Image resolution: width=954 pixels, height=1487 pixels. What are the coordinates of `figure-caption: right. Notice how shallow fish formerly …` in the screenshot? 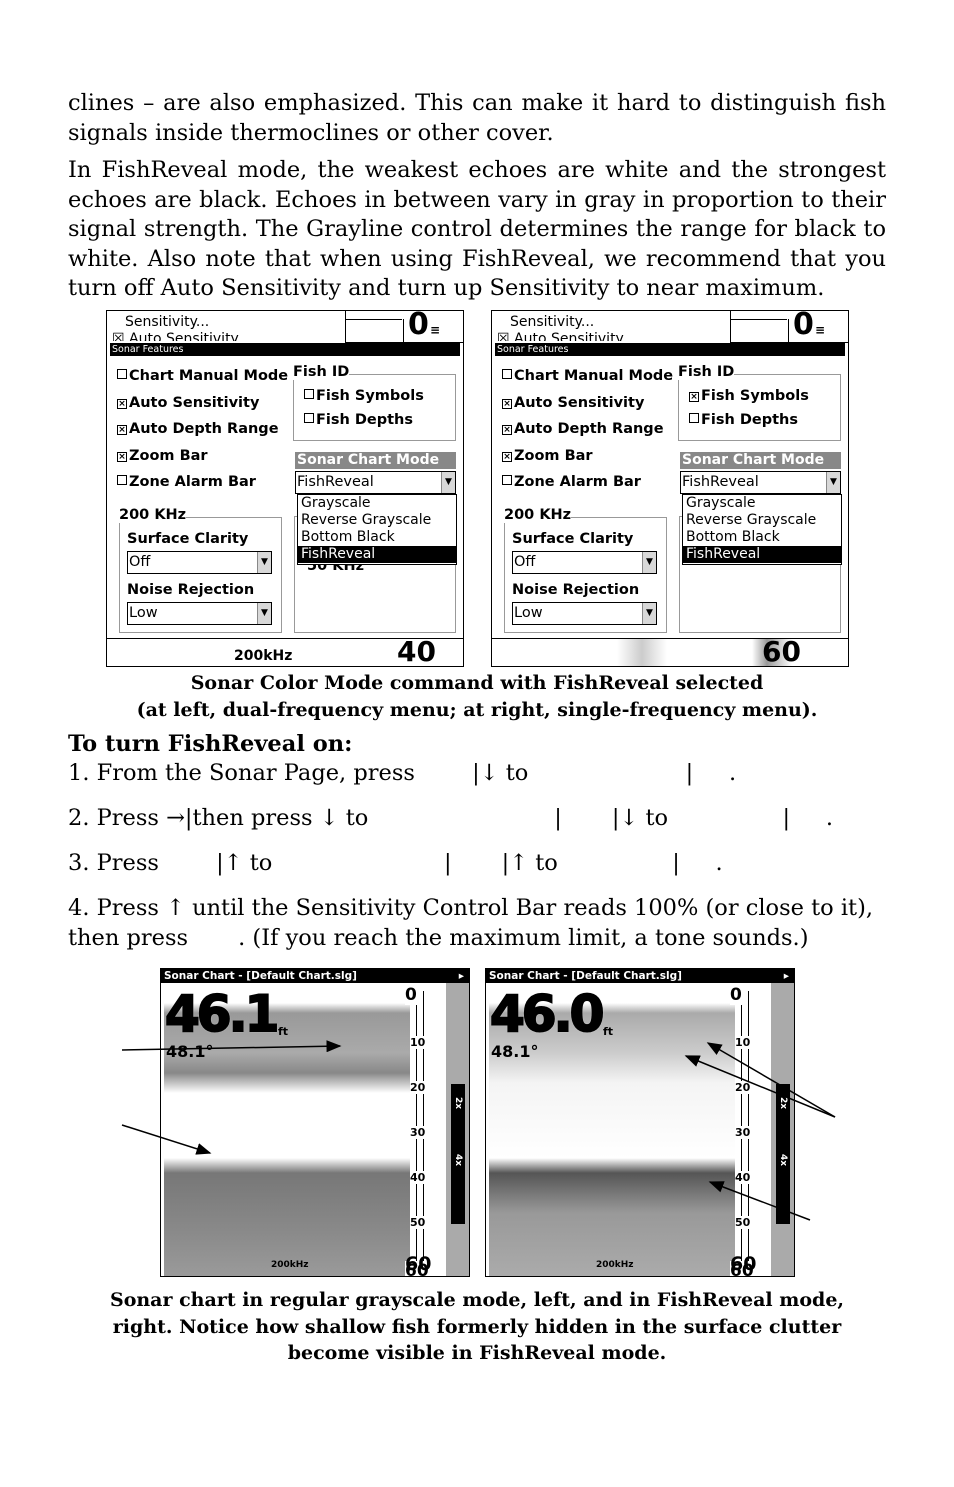 It's located at (477, 1327).